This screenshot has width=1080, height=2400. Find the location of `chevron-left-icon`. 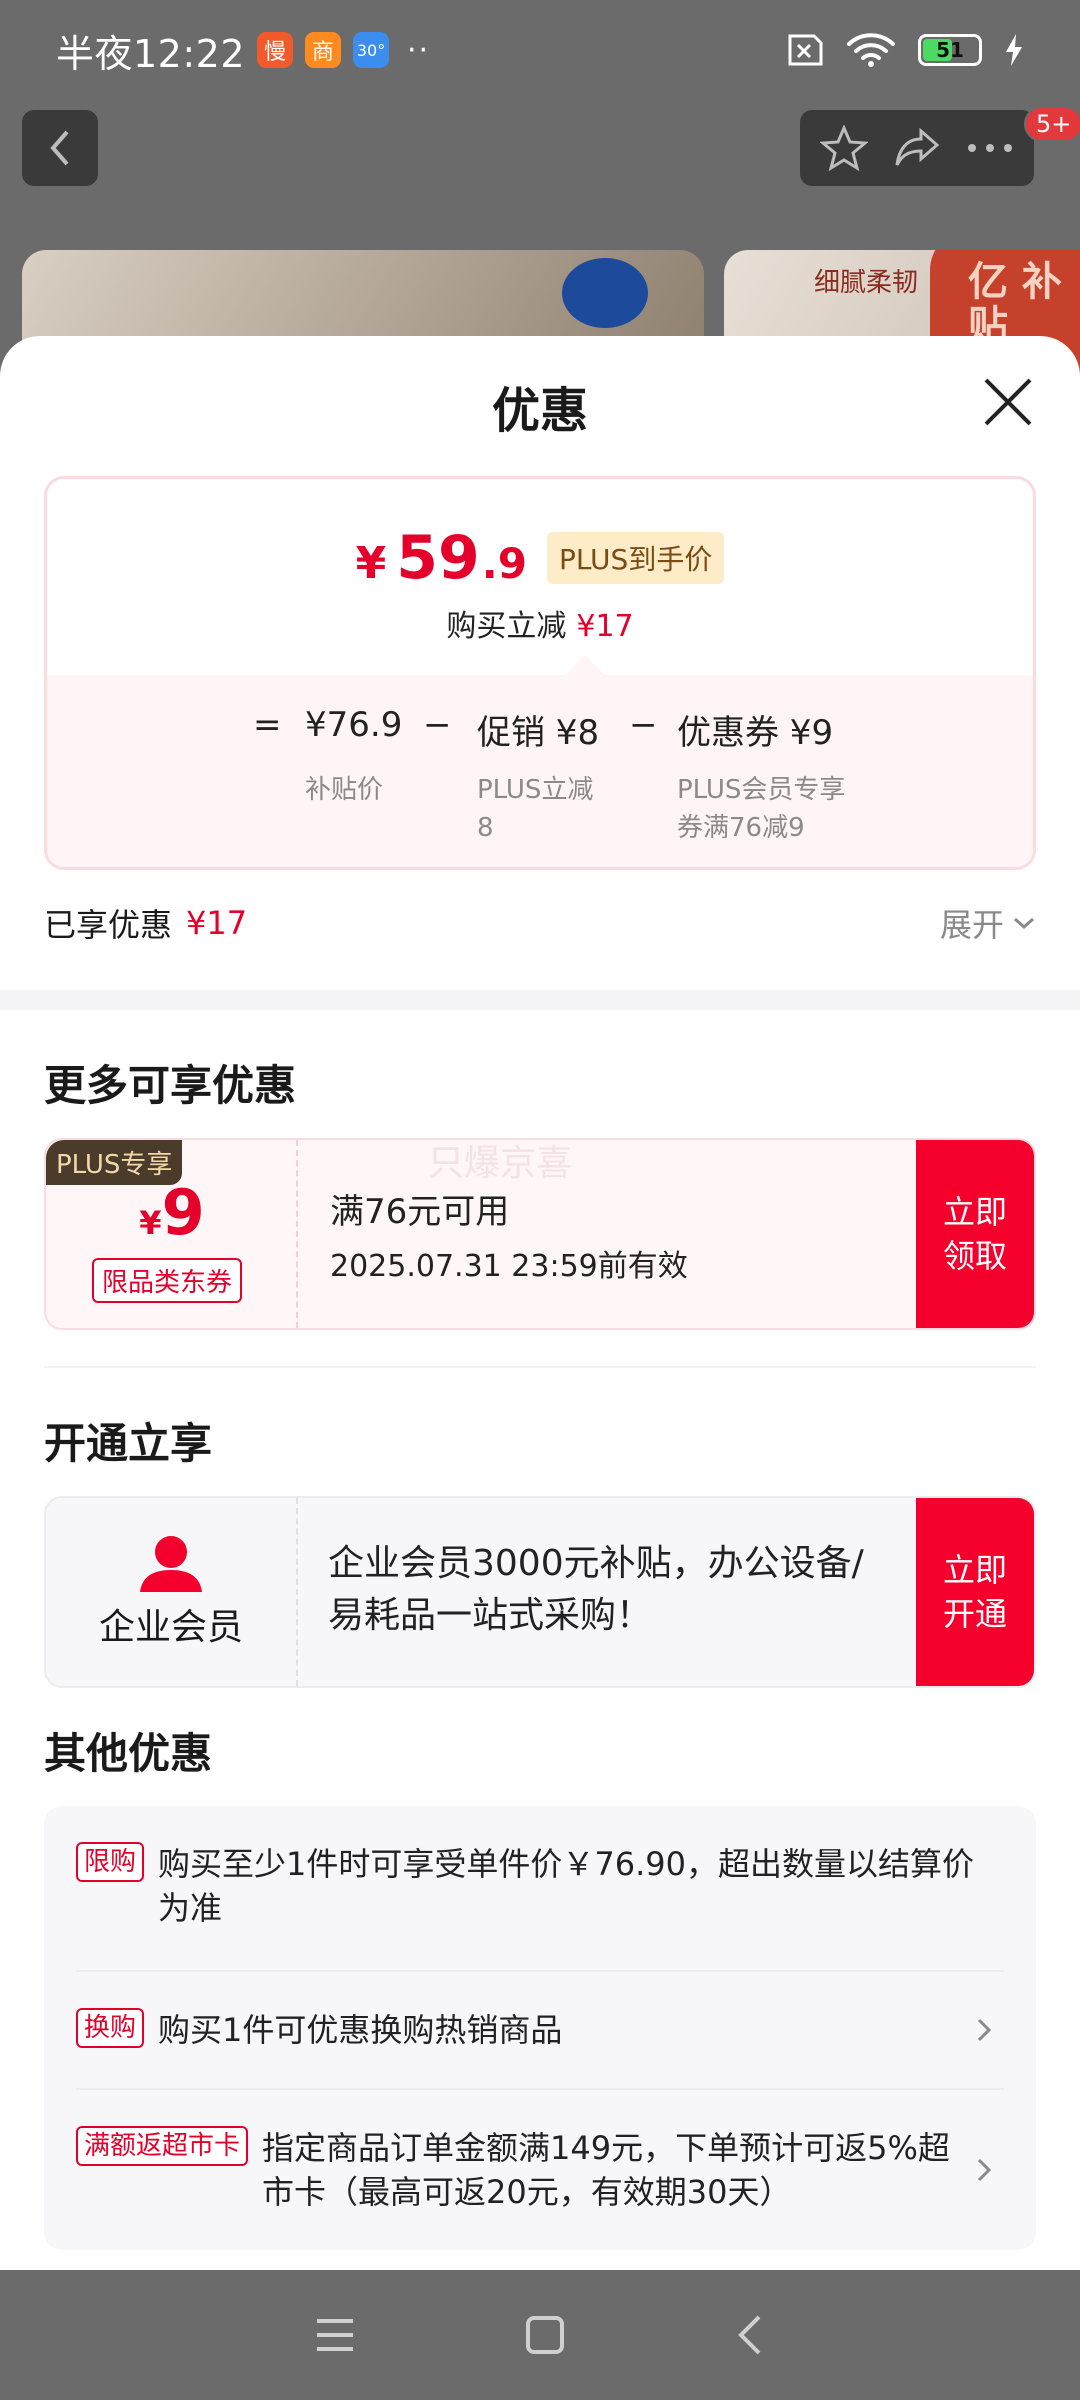

chevron-left-icon is located at coordinates (59, 148).